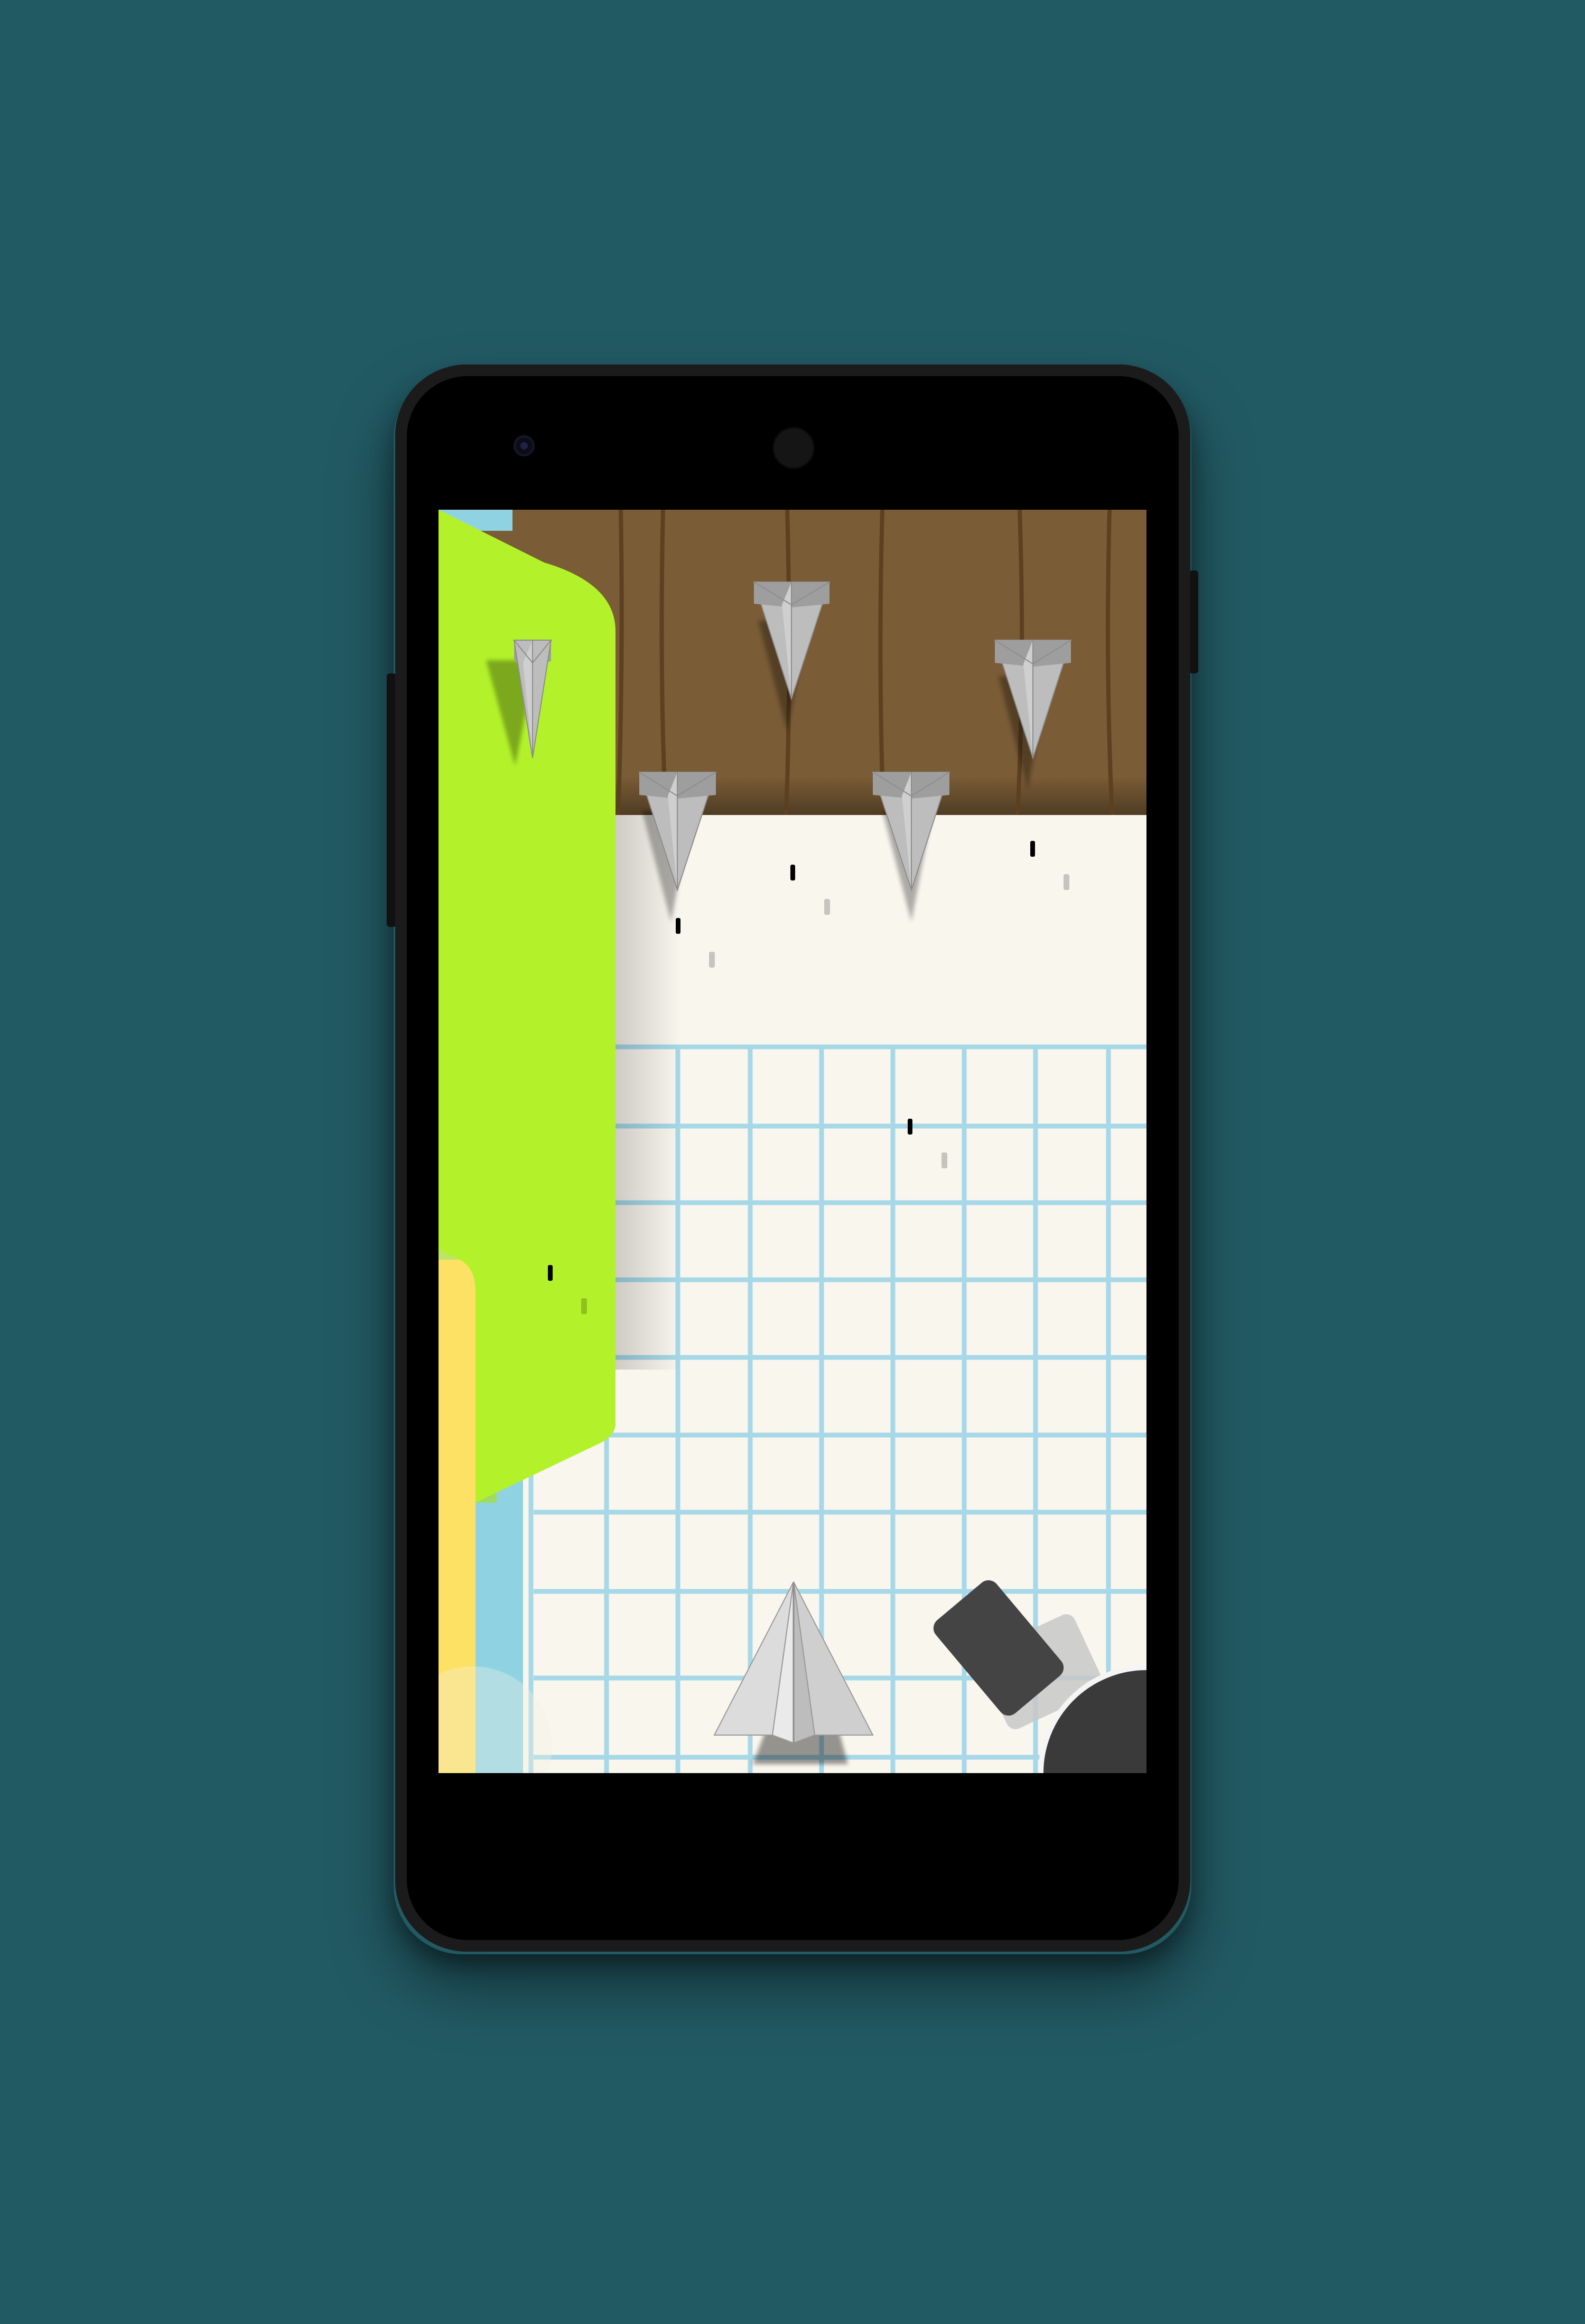 The height and width of the screenshot is (2324, 1585). What do you see at coordinates (524, 446) in the screenshot?
I see `proximity-sensor-icon` at bounding box center [524, 446].